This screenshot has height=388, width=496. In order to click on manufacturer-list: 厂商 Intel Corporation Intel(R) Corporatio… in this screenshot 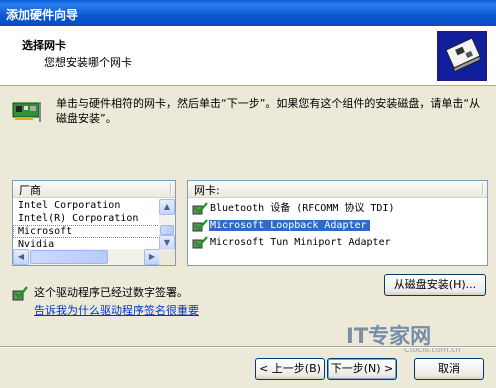, I will do `click(94, 223)`.